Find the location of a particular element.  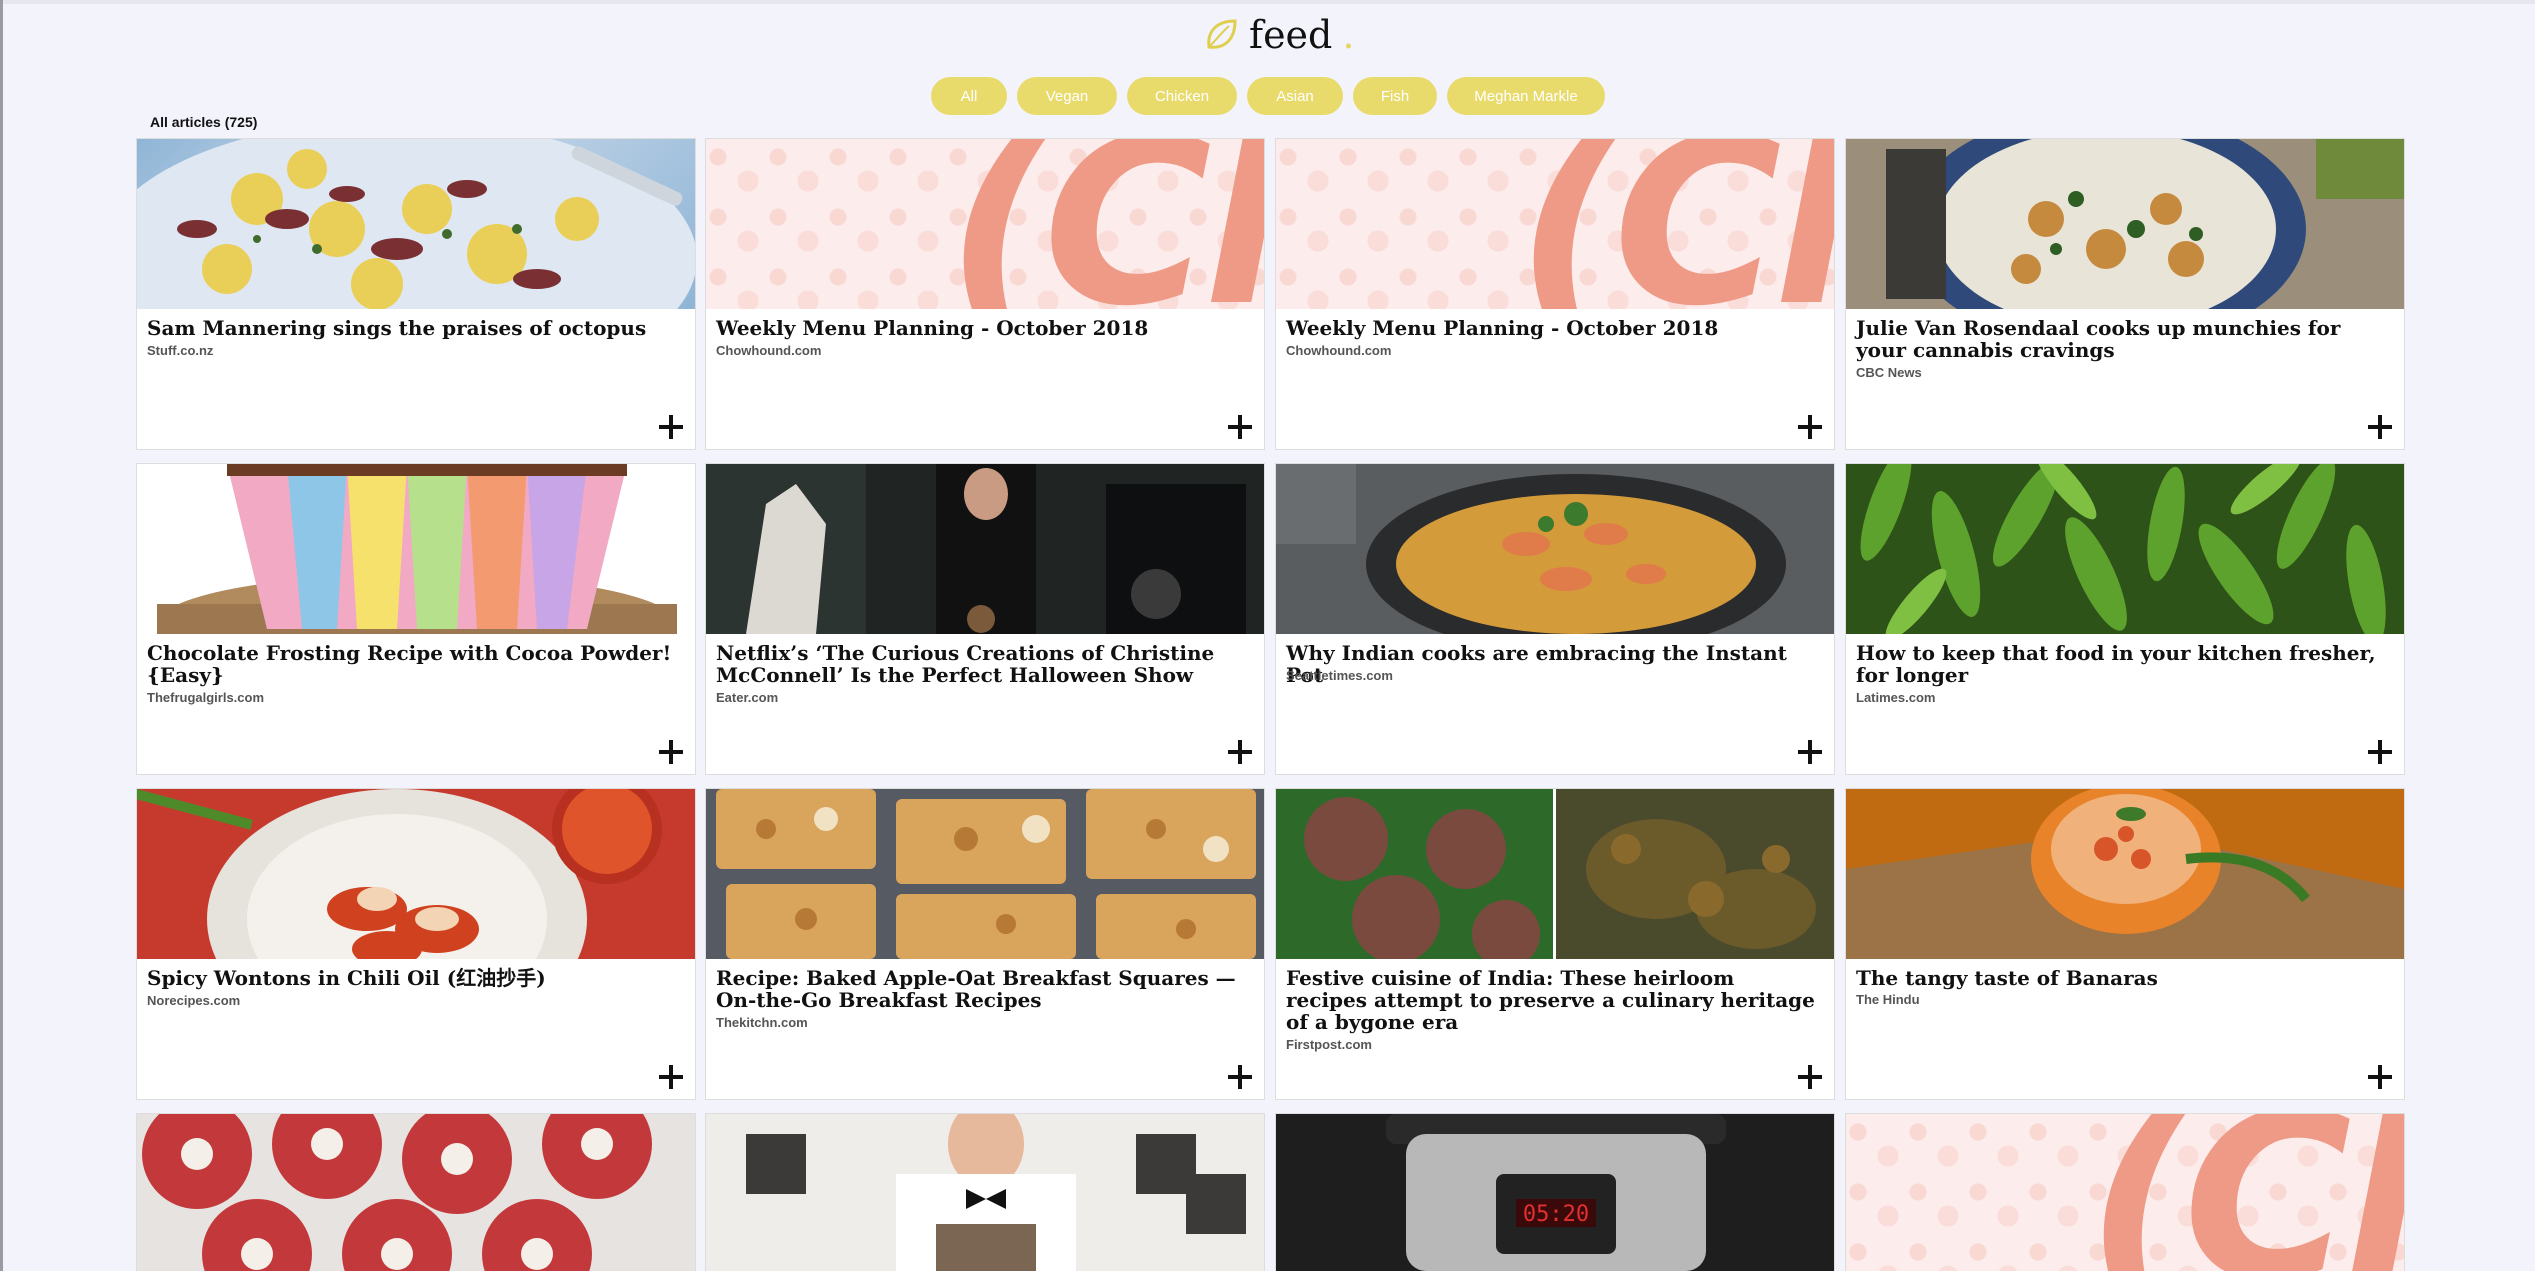

filter-all: All is located at coordinates (969, 96).